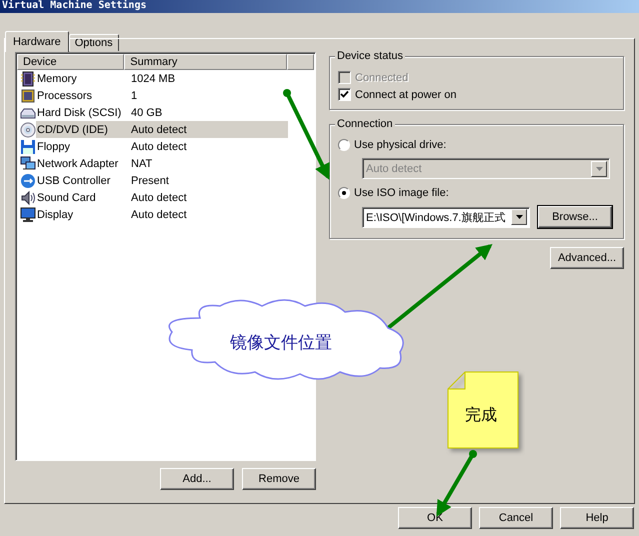 The image size is (639, 536). I want to click on group-title: Device status, so click(370, 56).